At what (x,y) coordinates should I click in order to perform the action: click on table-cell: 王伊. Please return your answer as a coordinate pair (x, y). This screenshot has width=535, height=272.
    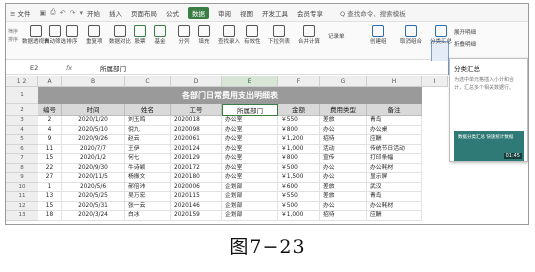
    Looking at the image, I should click on (148, 149).